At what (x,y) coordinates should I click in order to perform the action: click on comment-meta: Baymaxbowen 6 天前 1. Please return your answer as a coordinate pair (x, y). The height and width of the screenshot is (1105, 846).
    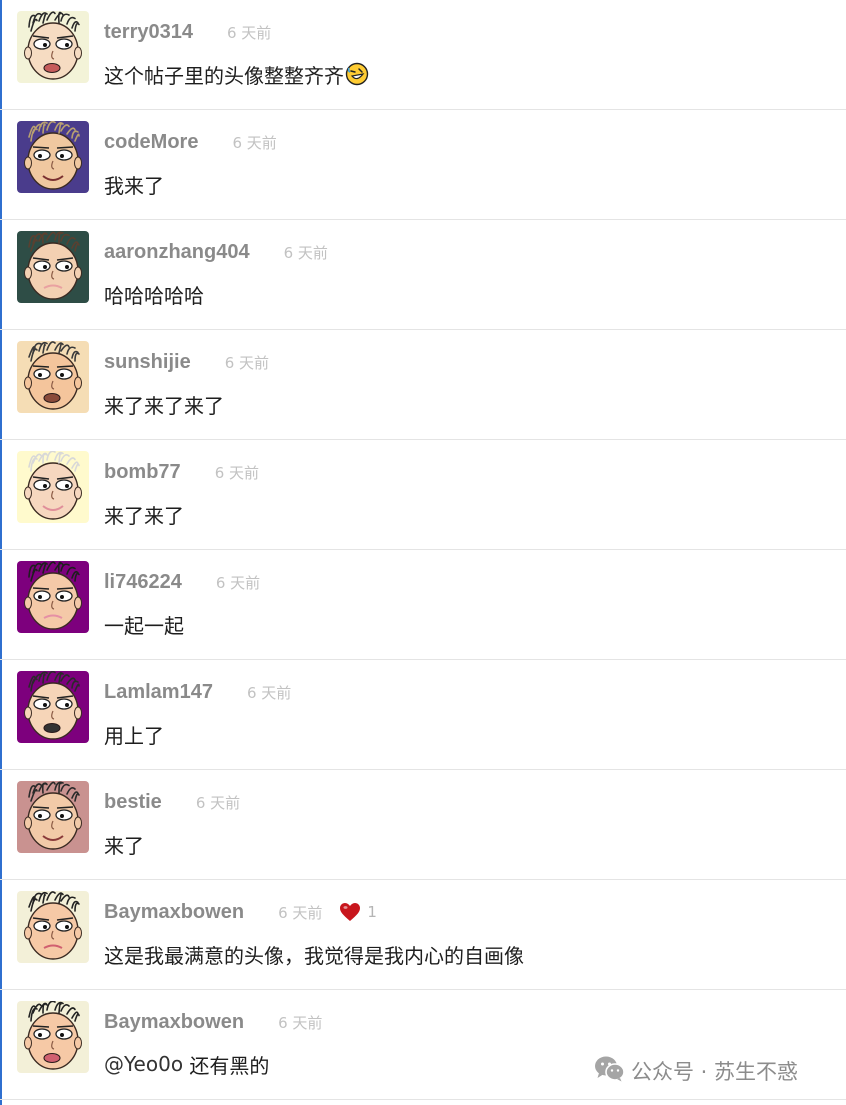
    Looking at the image, I should click on (240, 912).